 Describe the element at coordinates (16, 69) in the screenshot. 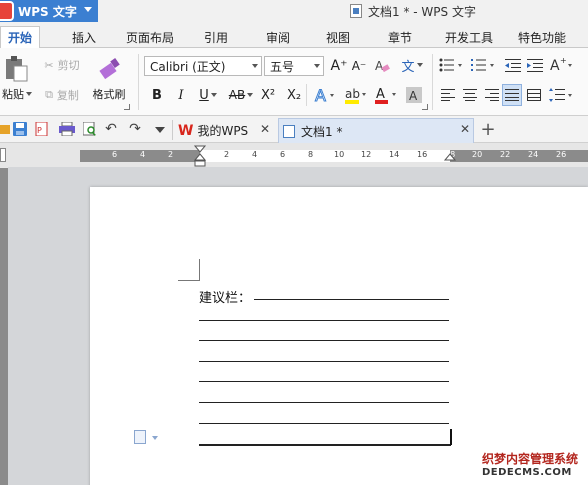

I see `paste-icon` at that location.